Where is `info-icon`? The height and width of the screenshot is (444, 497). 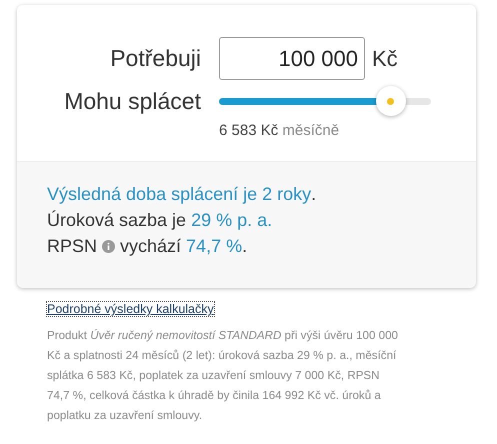 info-icon is located at coordinates (109, 246).